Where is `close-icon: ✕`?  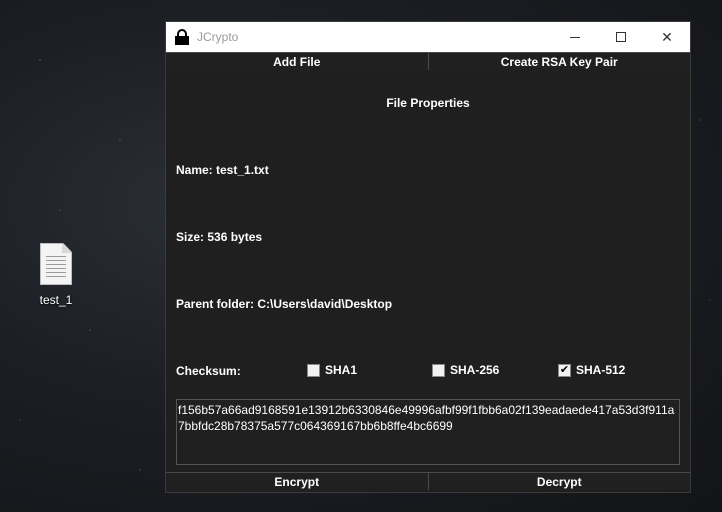
close-icon: ✕ is located at coordinates (667, 36).